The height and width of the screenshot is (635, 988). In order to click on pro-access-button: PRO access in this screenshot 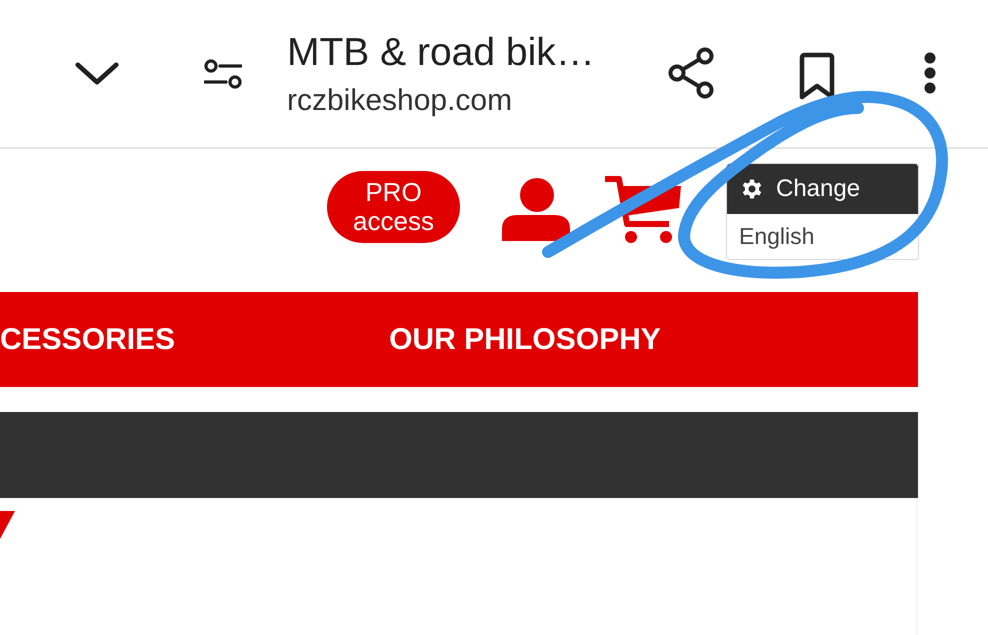, I will do `click(393, 207)`.